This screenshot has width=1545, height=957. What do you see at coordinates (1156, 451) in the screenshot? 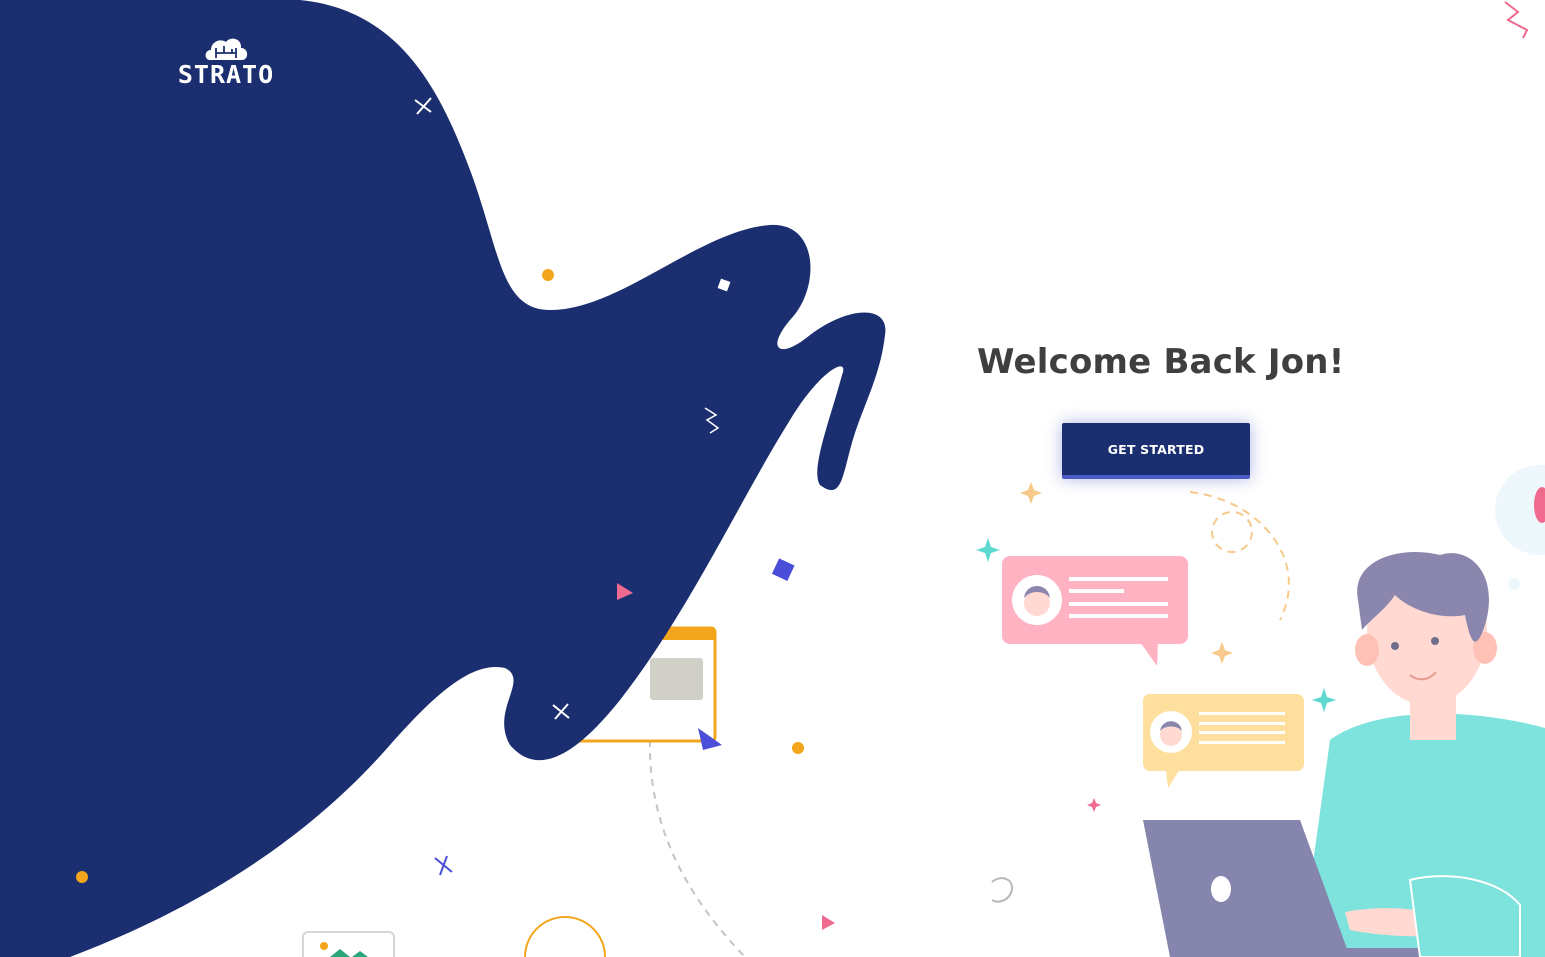
I see `get-started-button: GET STARTED` at bounding box center [1156, 451].